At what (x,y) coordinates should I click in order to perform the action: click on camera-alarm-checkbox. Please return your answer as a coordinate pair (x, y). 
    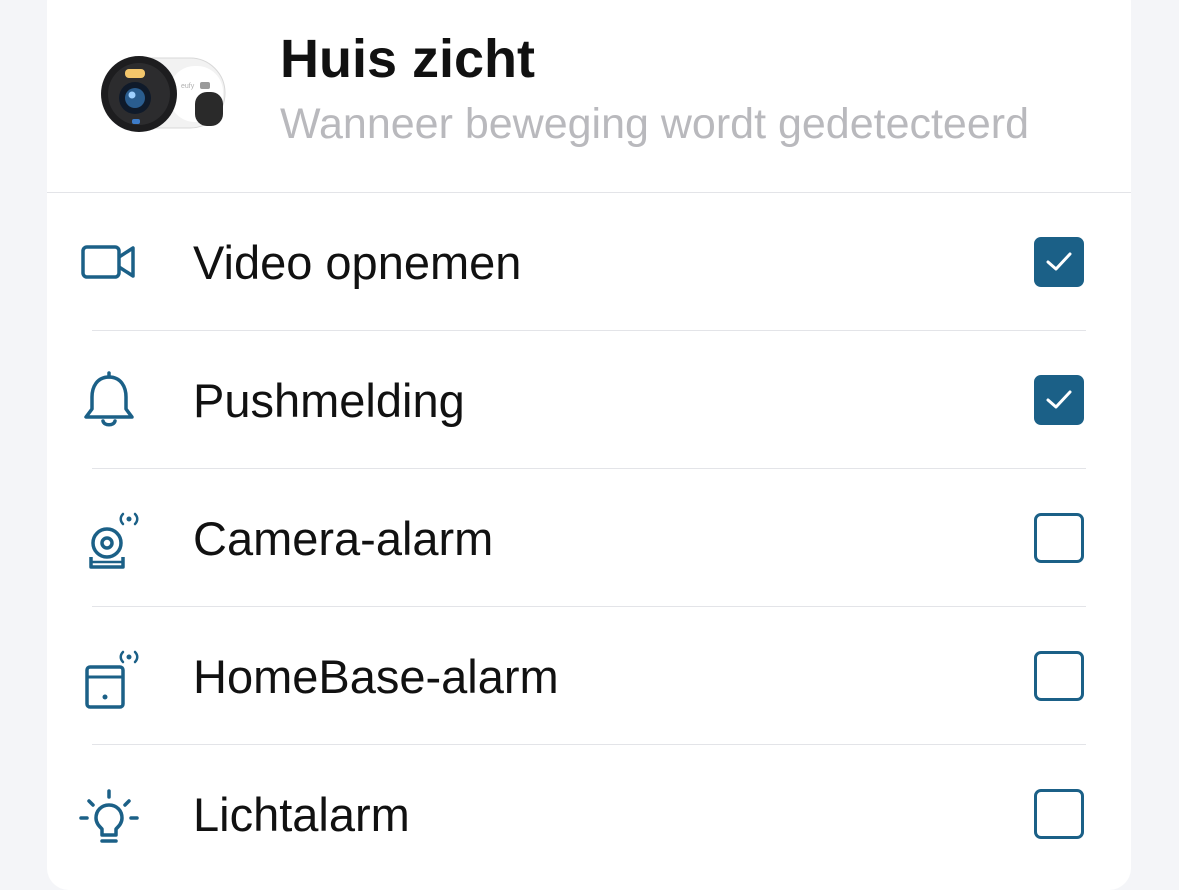
    Looking at the image, I should click on (1059, 538).